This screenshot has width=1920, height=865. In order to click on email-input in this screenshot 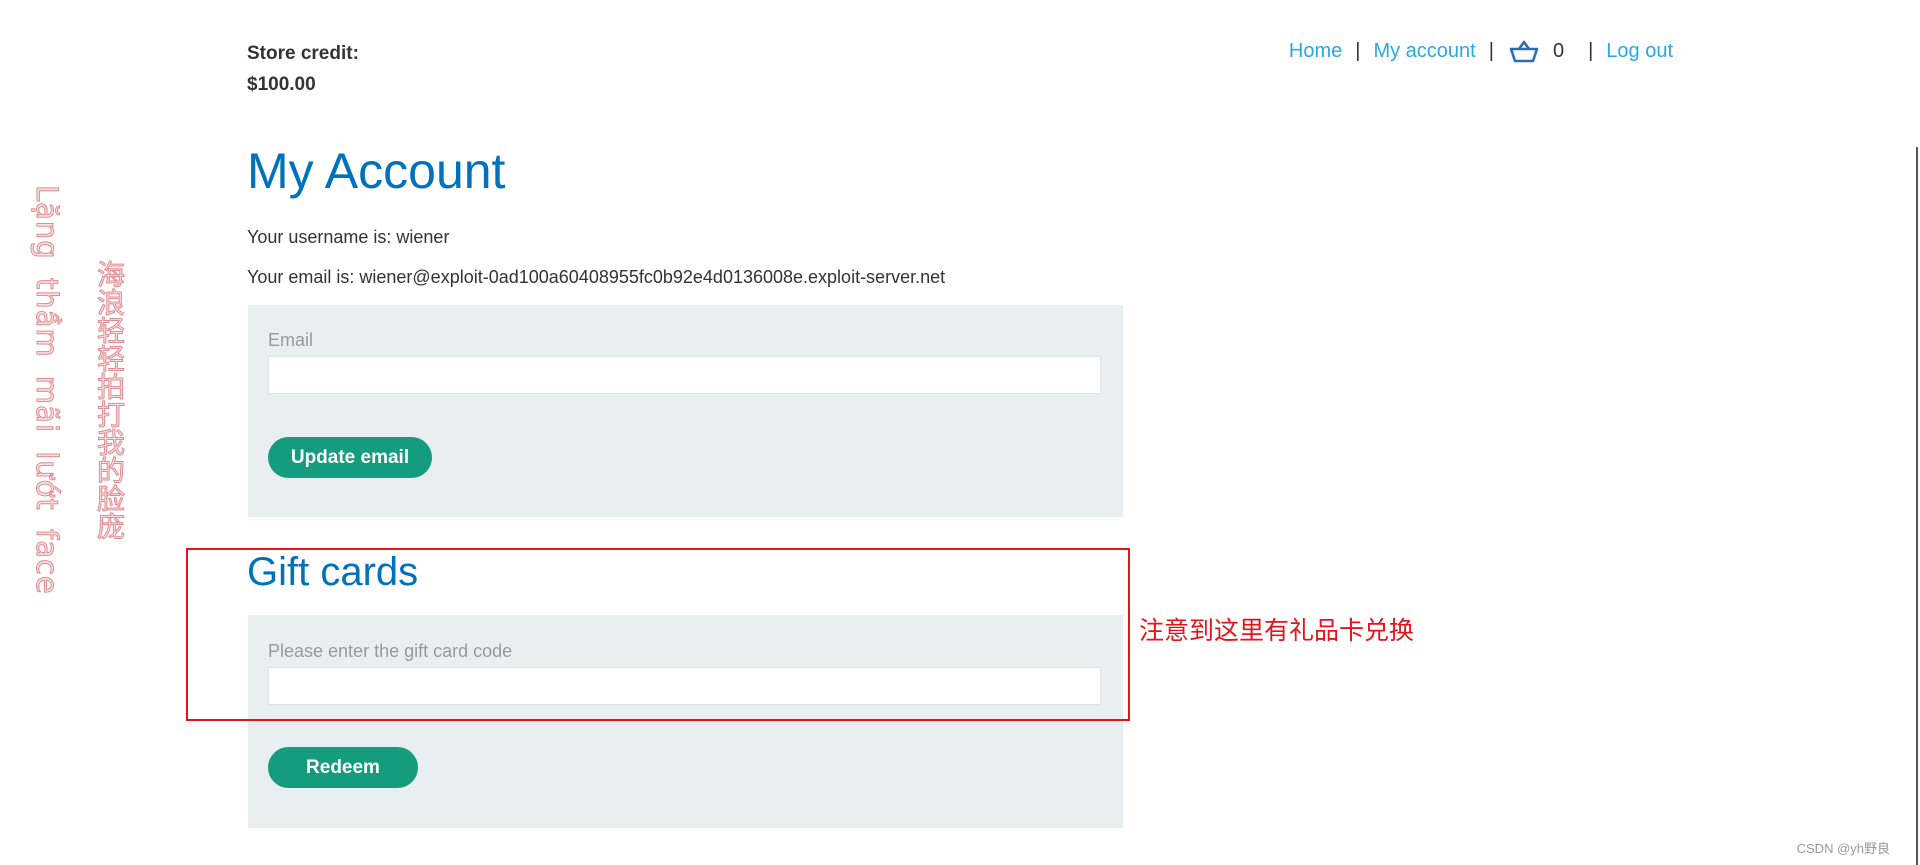, I will do `click(684, 375)`.